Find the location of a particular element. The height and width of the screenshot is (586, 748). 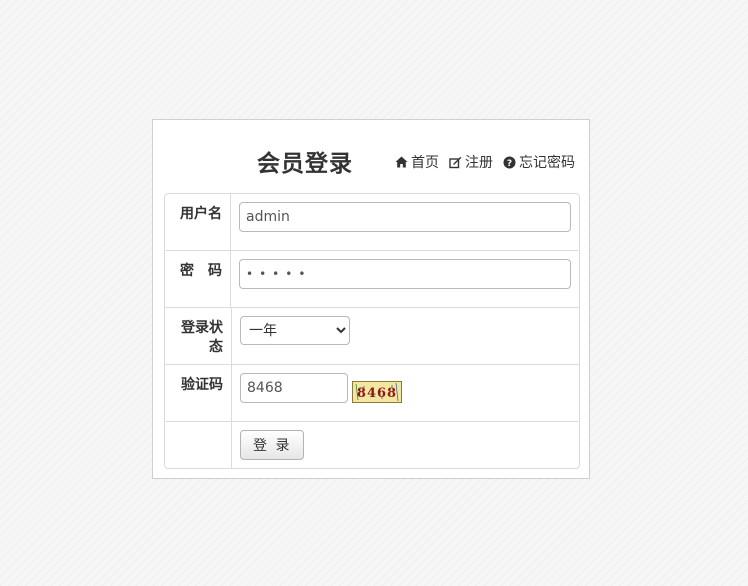

register-link-label: 注册 is located at coordinates (479, 163).